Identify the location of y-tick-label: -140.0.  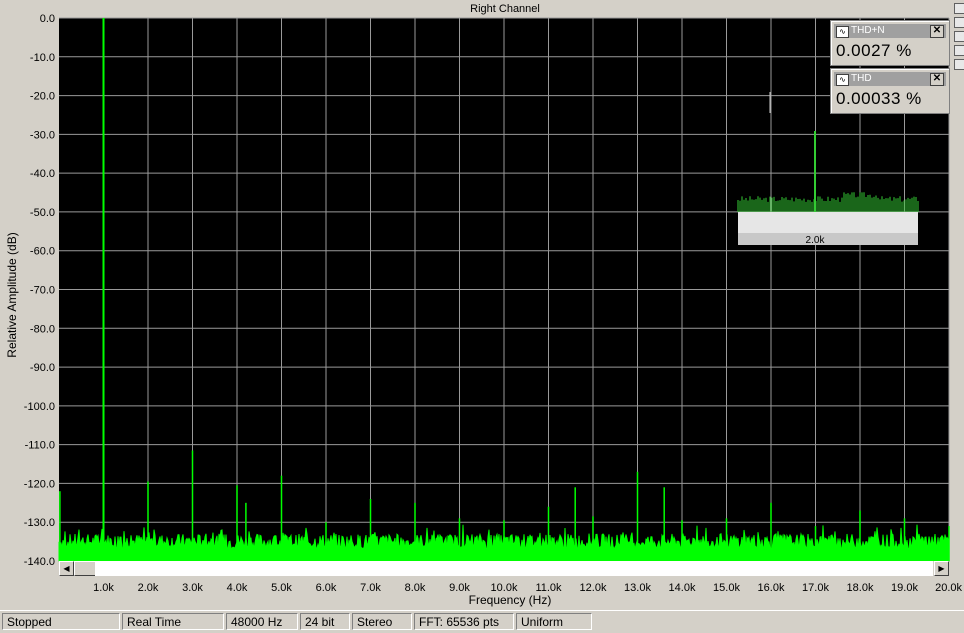
(39, 562).